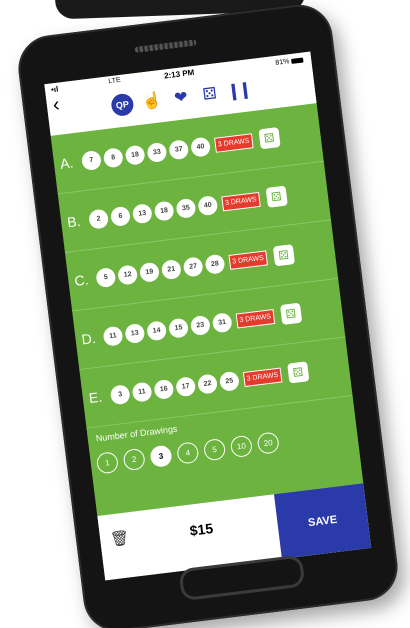 This screenshot has width=410, height=628. I want to click on drawings-option: 10, so click(241, 446).